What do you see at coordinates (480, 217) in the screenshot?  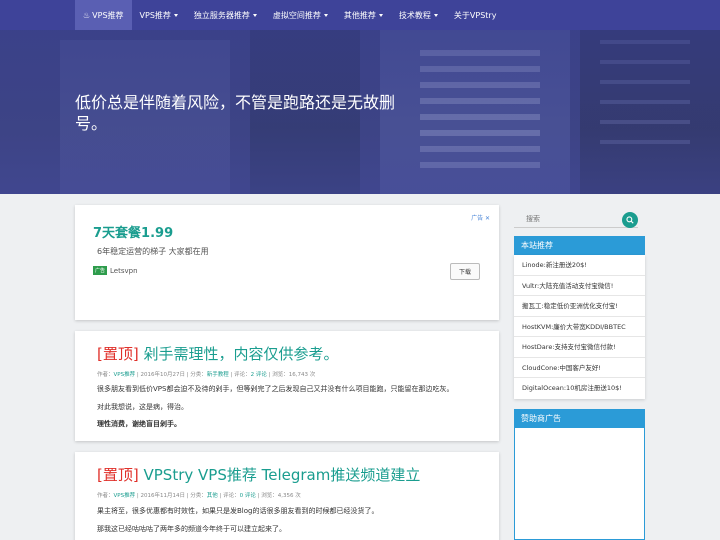 I see `ad-close-tag: 广告 ✕` at bounding box center [480, 217].